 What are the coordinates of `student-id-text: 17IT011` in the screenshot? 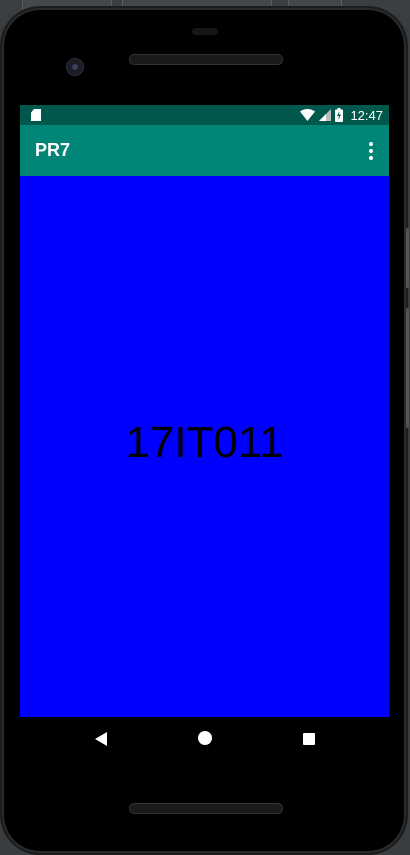 It's located at (204, 442).